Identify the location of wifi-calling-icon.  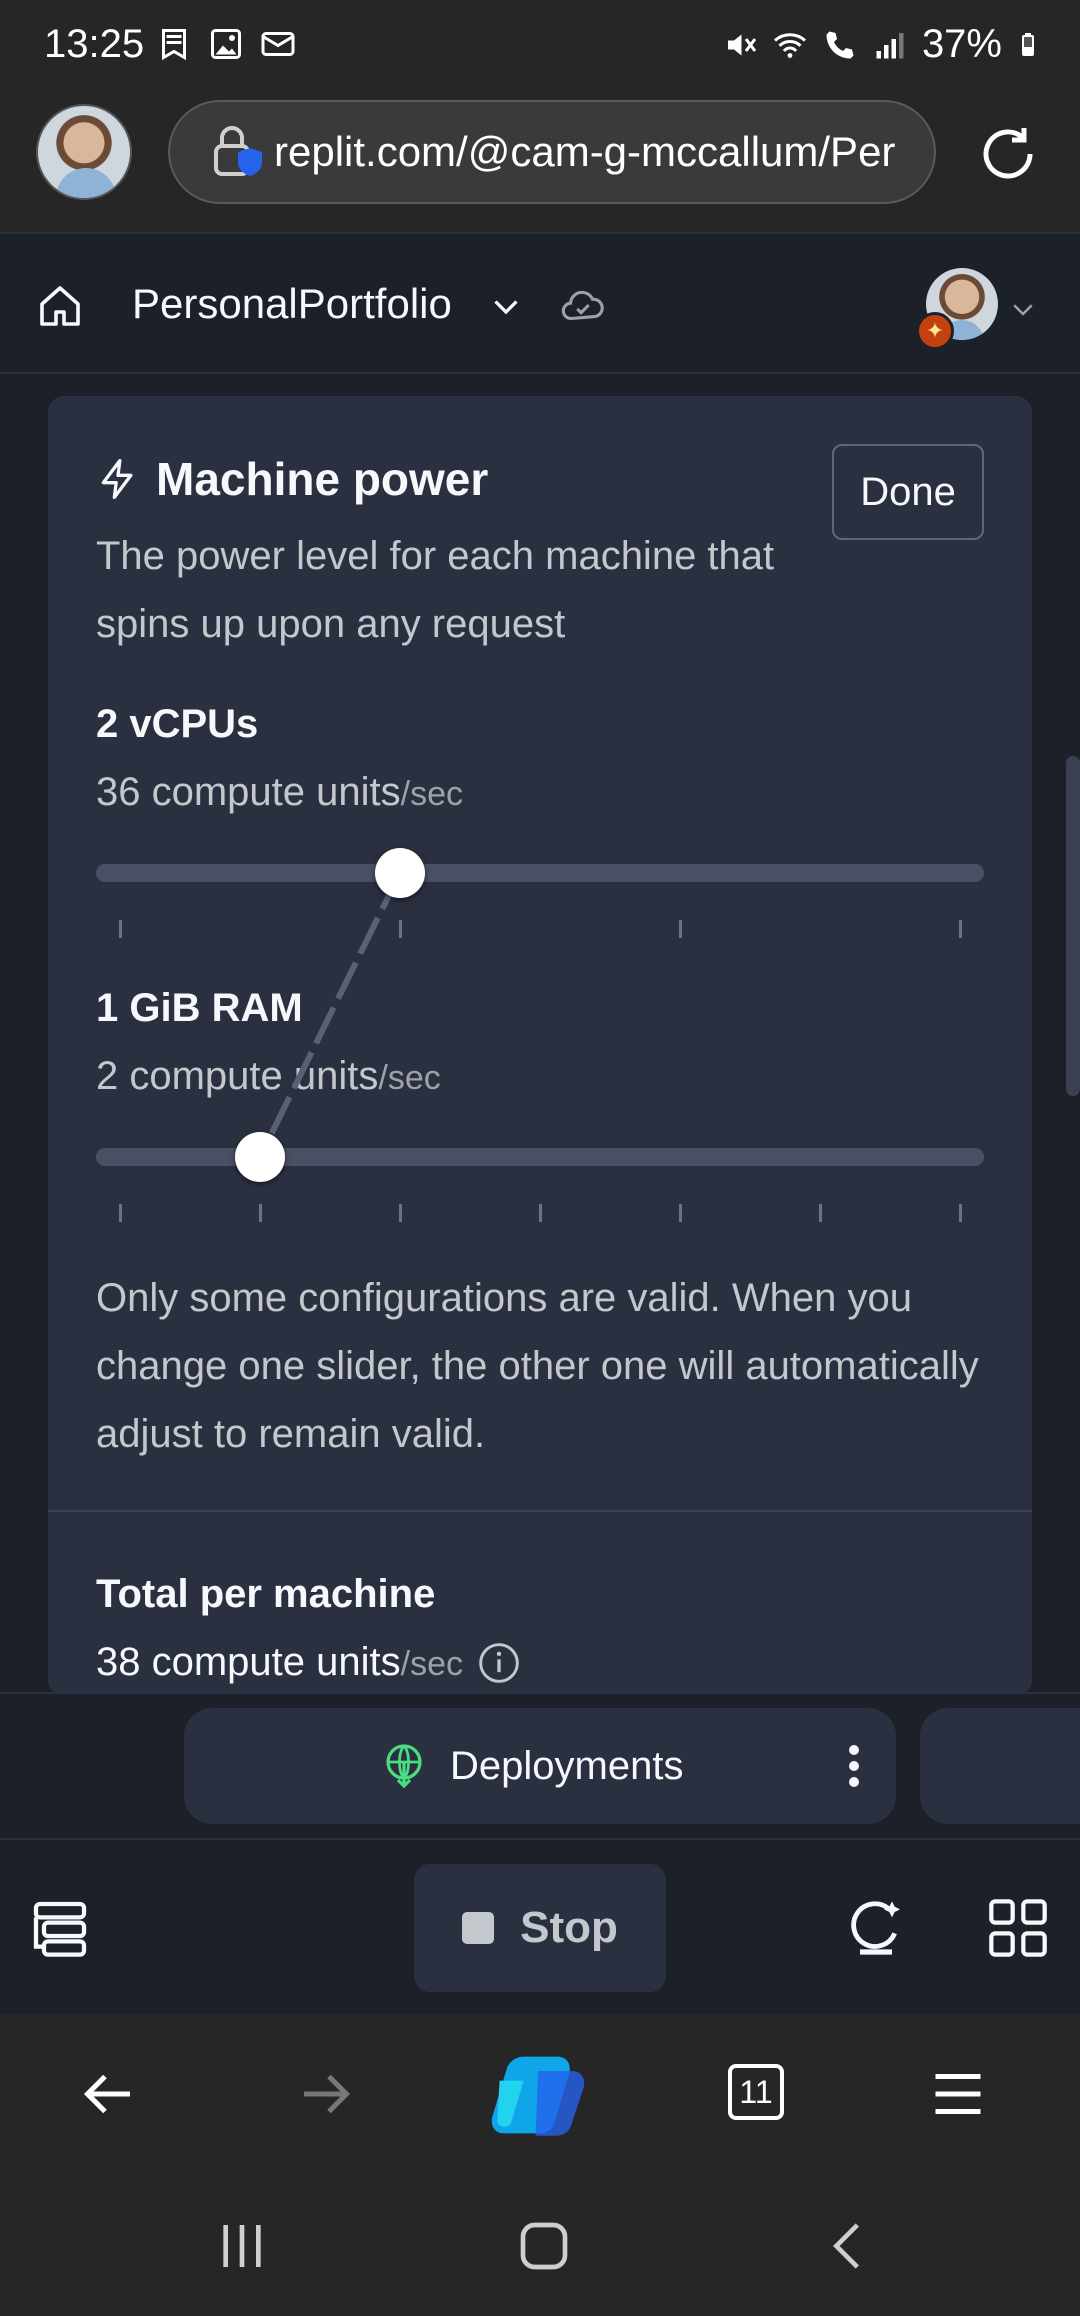
(840, 44).